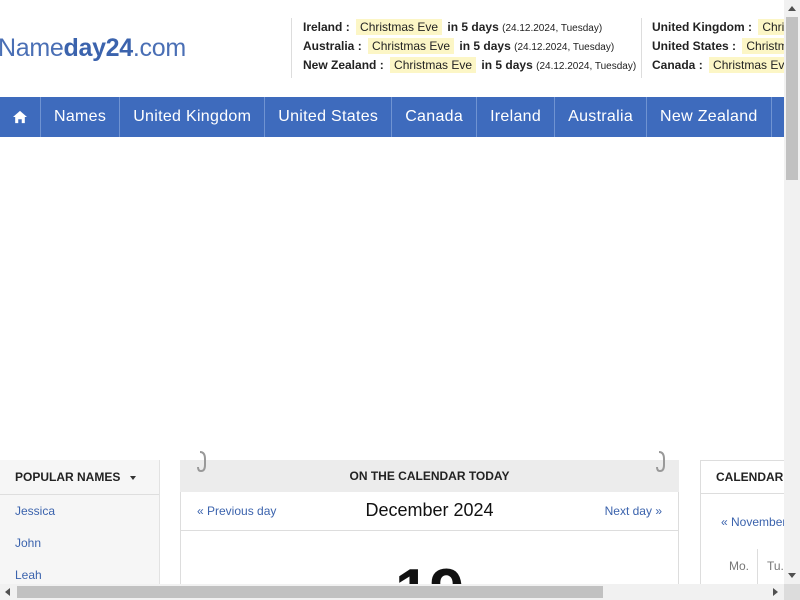 This screenshot has height=600, width=800. Describe the element at coordinates (763, 46) in the screenshot. I see `holiday-event-link: Christm` at that location.